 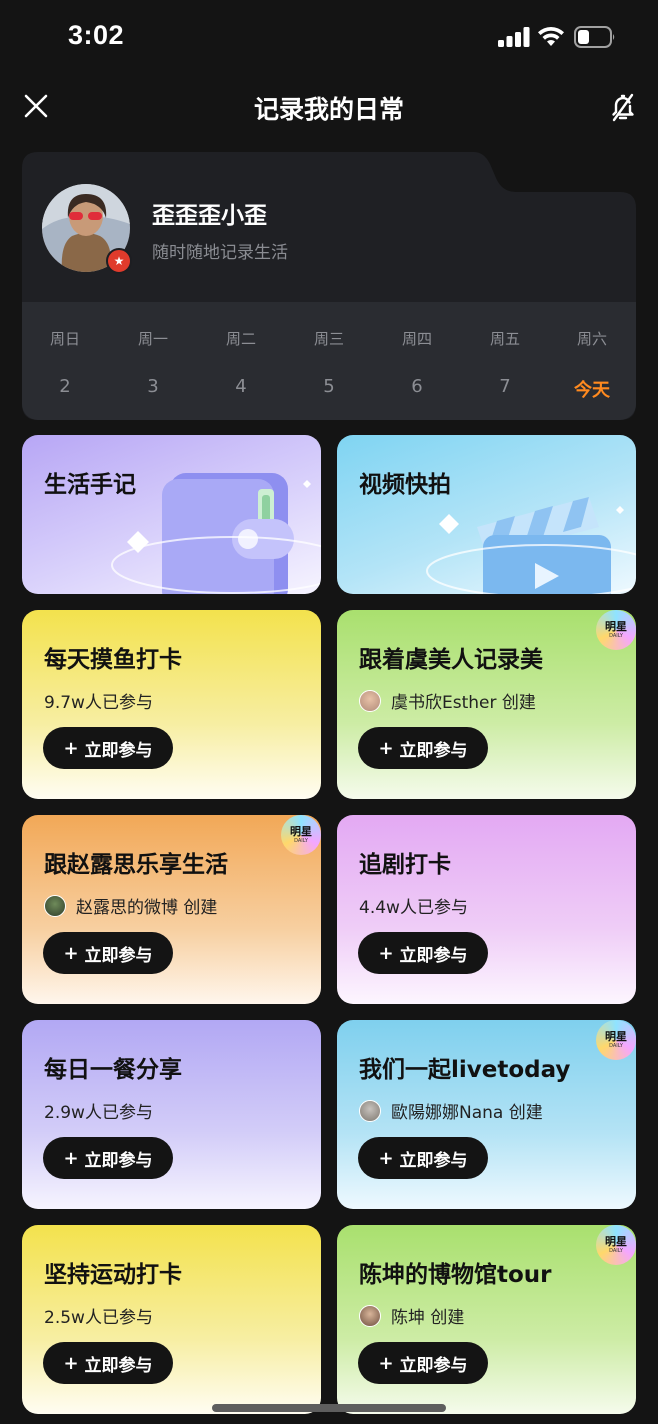 What do you see at coordinates (417, 386) in the screenshot?
I see `date-label: 6` at bounding box center [417, 386].